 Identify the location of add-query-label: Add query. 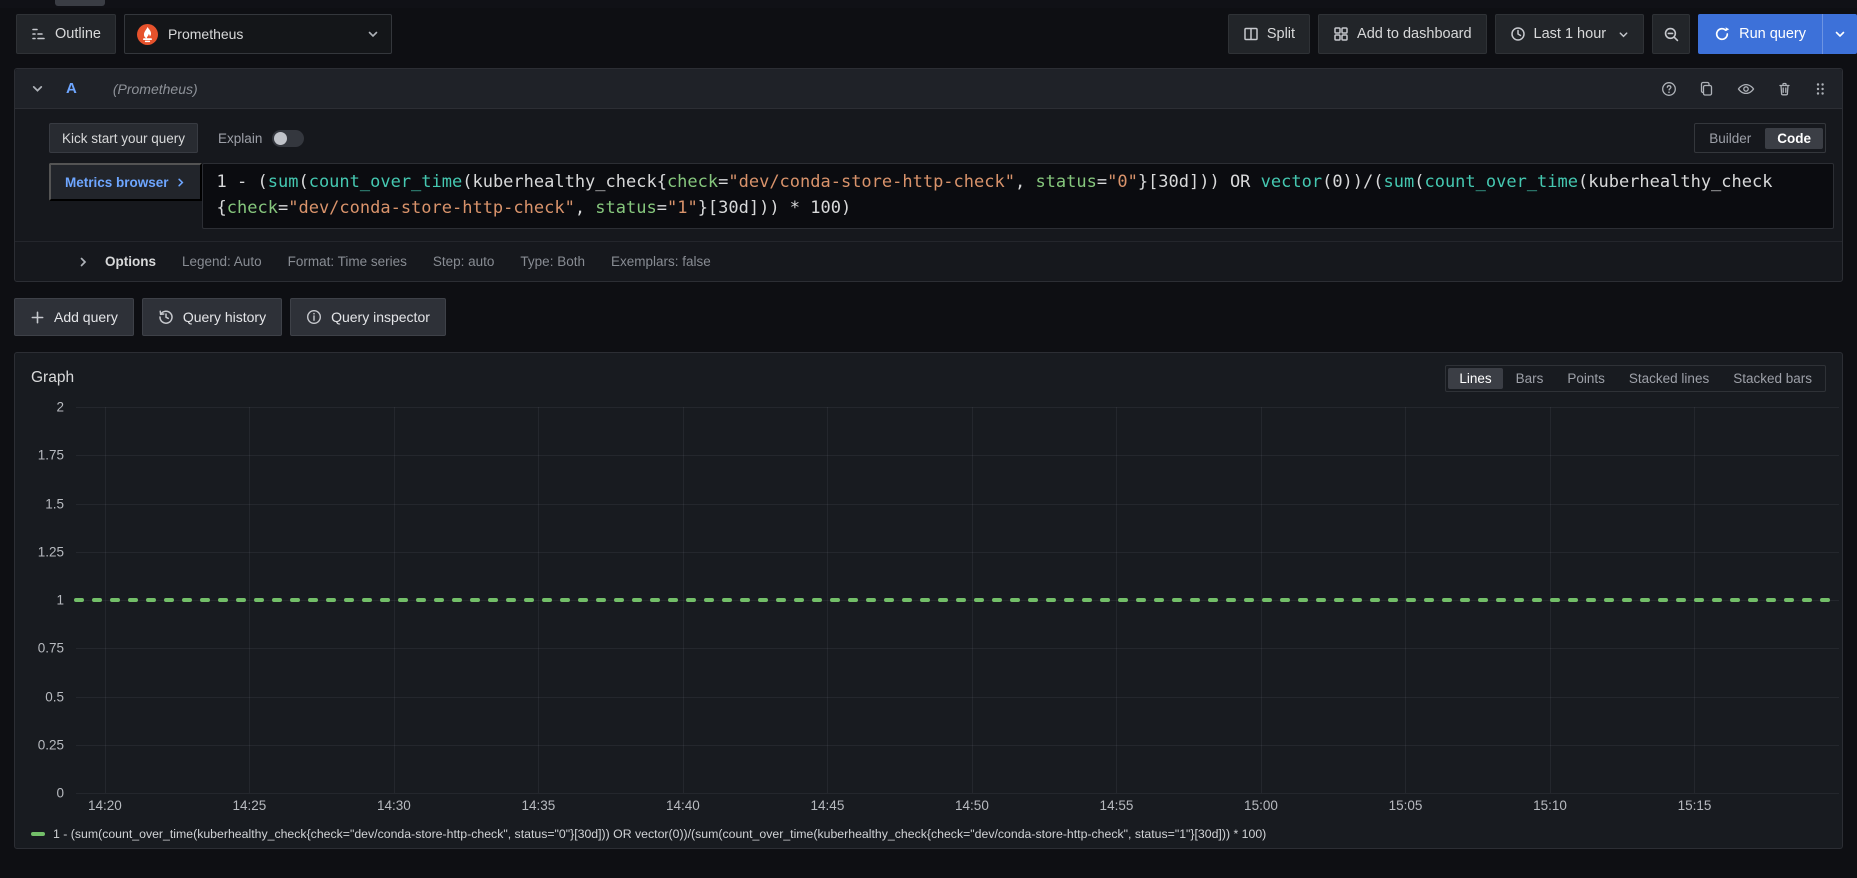
(86, 317).